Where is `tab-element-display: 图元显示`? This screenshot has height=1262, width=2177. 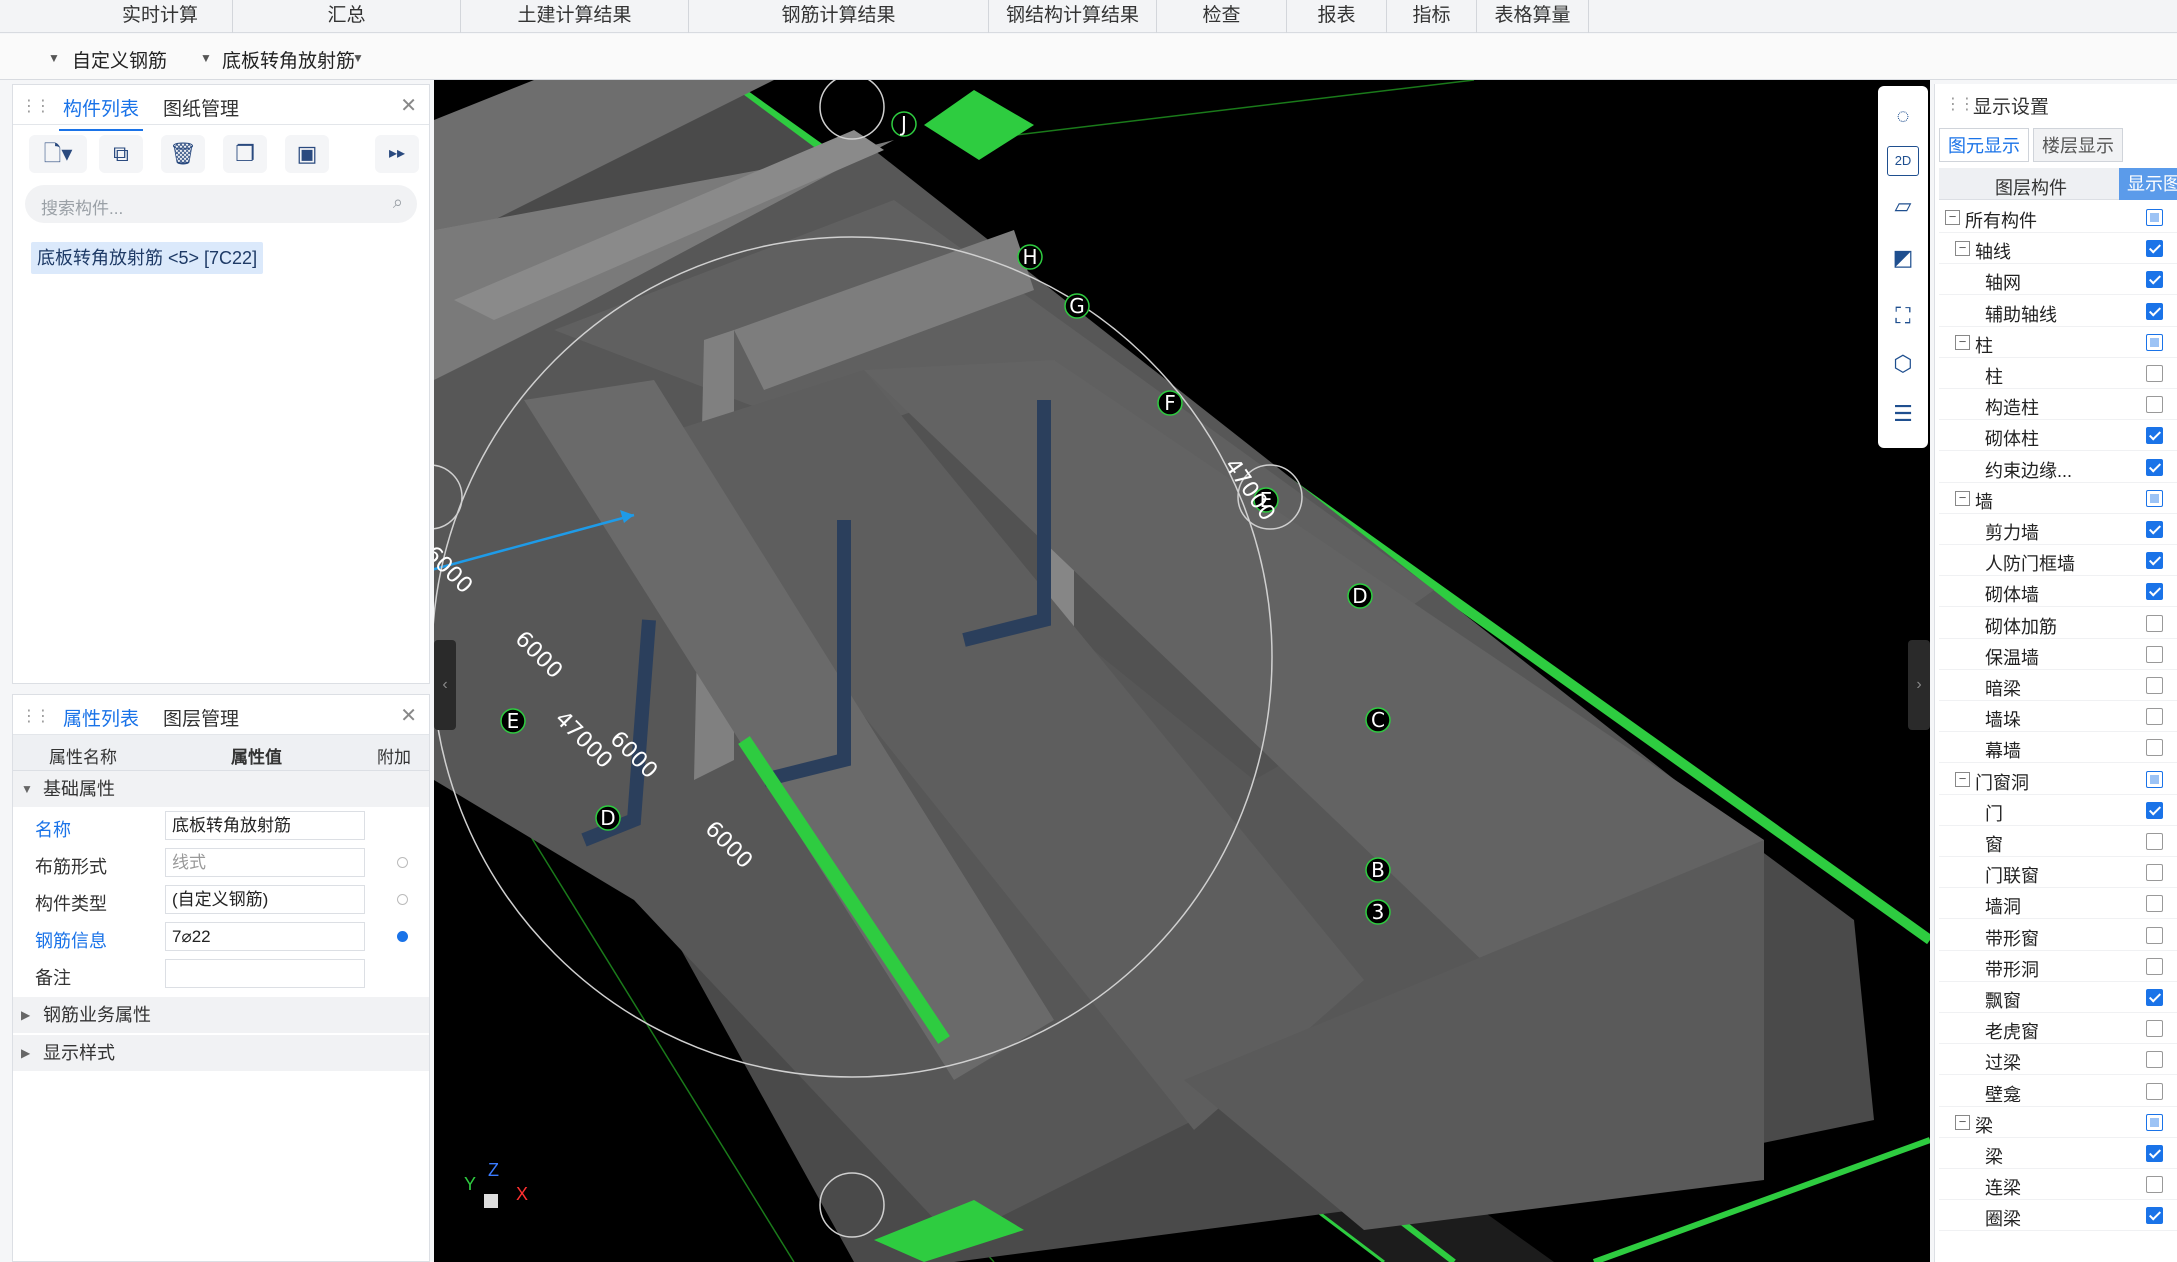 tab-element-display: 图元显示 is located at coordinates (1984, 145).